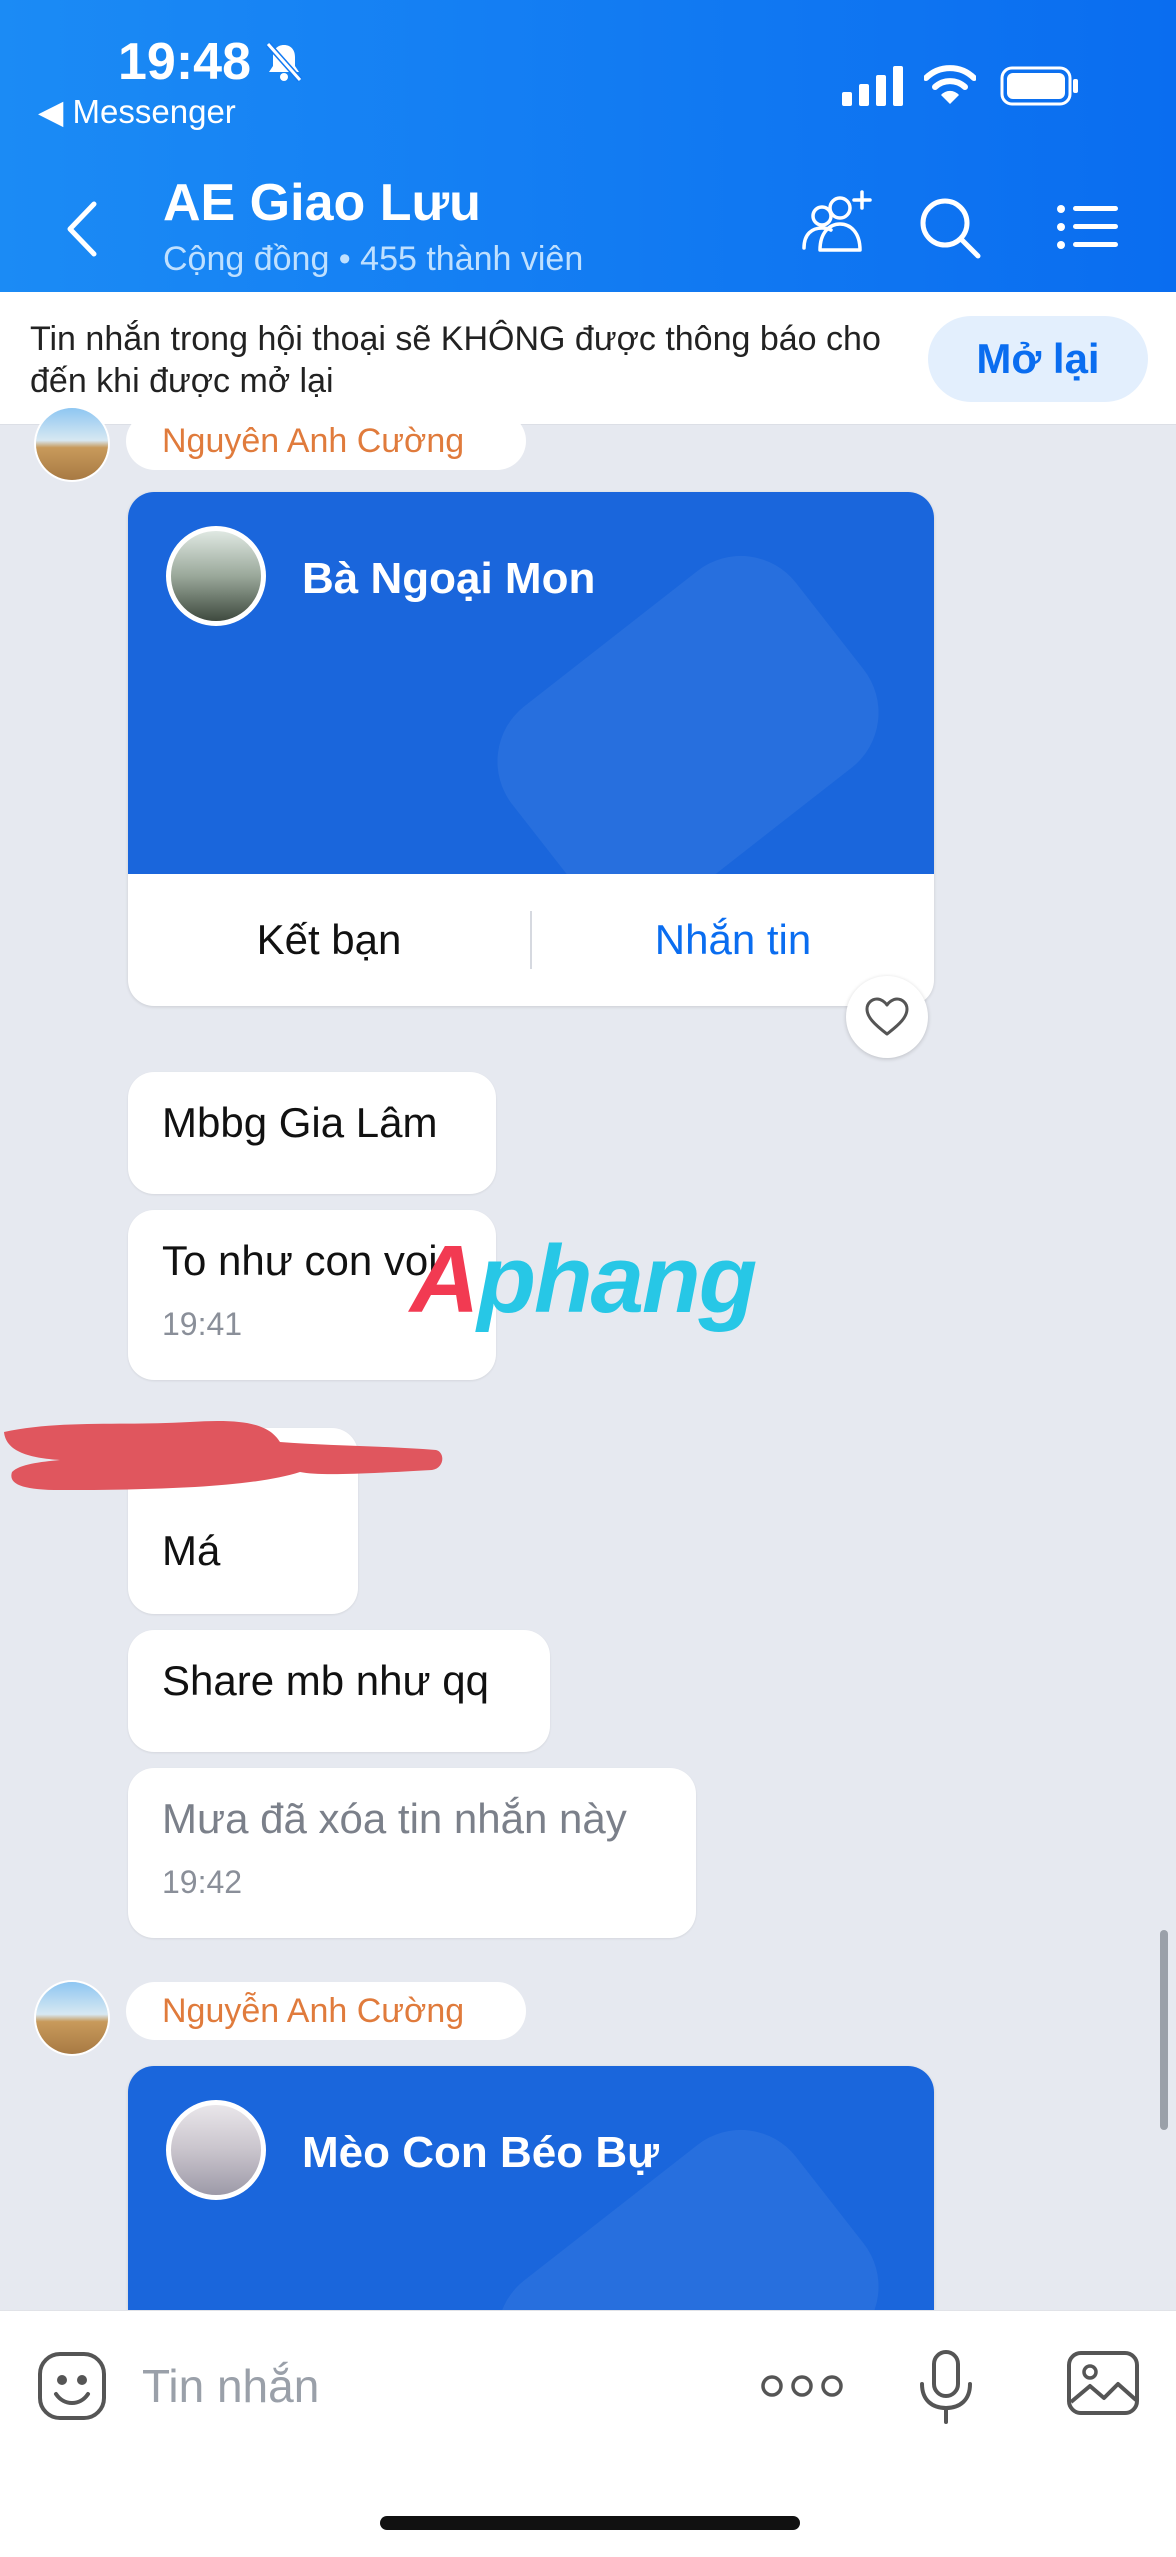 This screenshot has width=1176, height=2557. I want to click on message-time: 19:42, so click(202, 1882).